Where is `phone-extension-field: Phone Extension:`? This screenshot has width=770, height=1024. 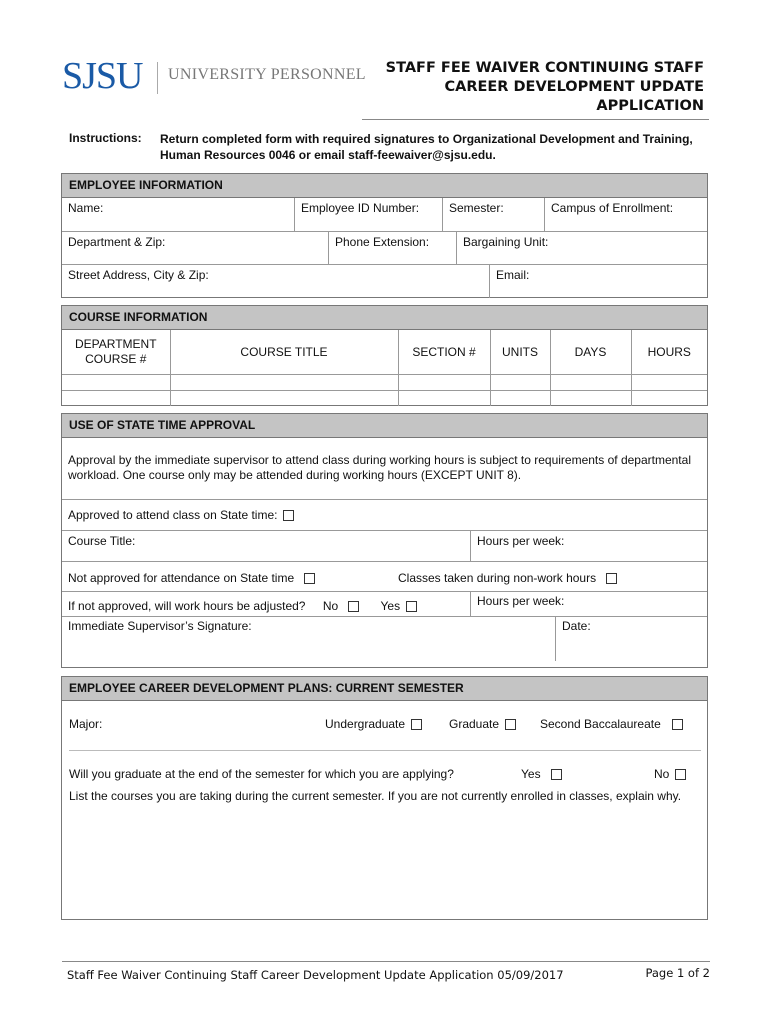 phone-extension-field: Phone Extension: is located at coordinates (392, 248).